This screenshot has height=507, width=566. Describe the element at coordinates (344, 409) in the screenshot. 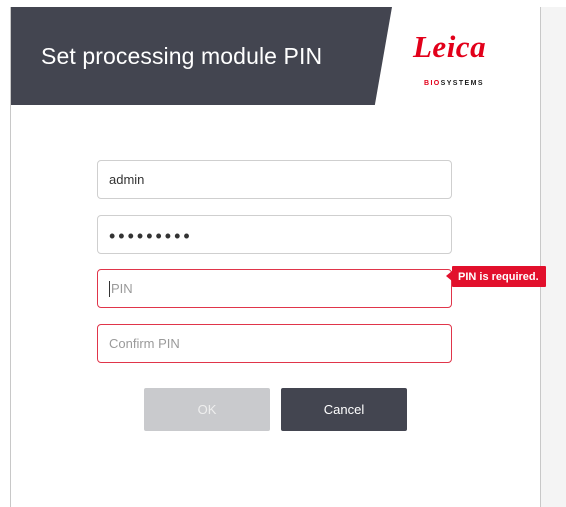

I see `cancel-button: Cancel` at that location.